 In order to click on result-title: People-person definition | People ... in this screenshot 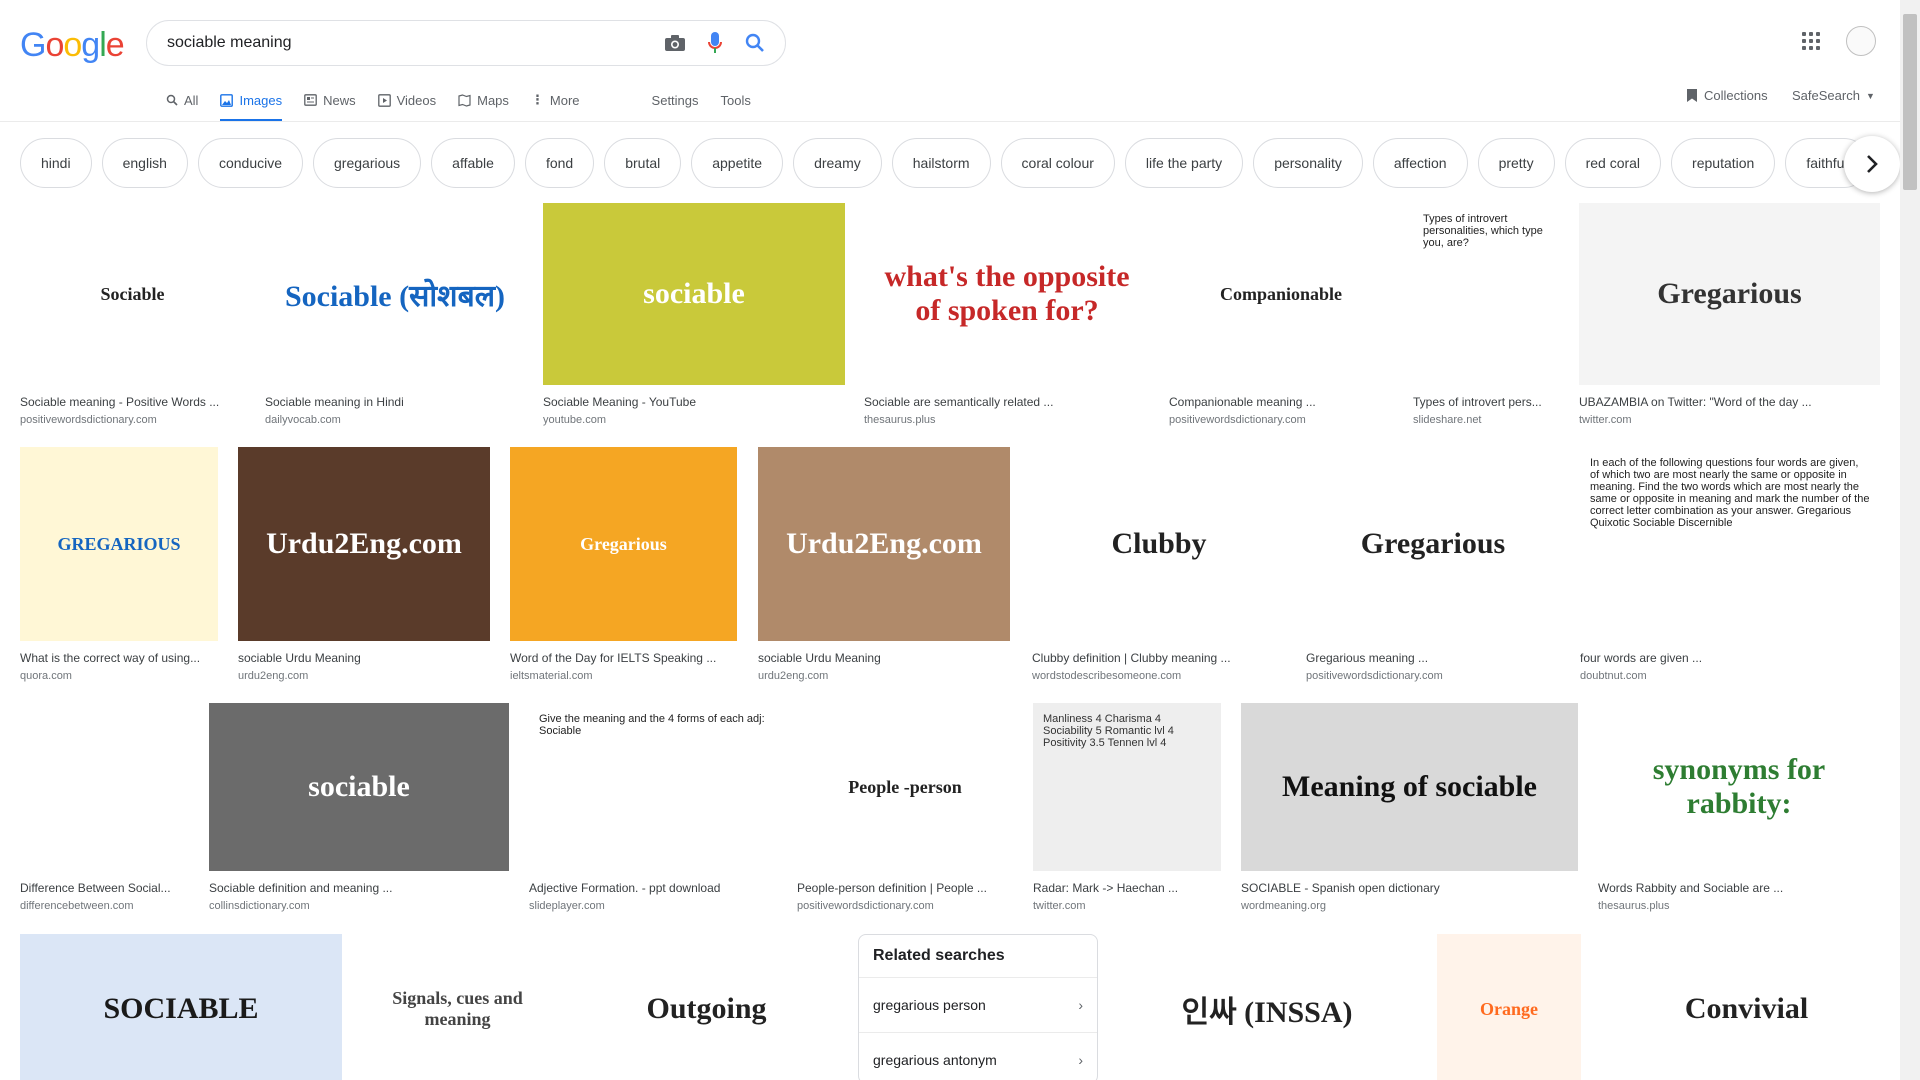, I will do `click(905, 888)`.